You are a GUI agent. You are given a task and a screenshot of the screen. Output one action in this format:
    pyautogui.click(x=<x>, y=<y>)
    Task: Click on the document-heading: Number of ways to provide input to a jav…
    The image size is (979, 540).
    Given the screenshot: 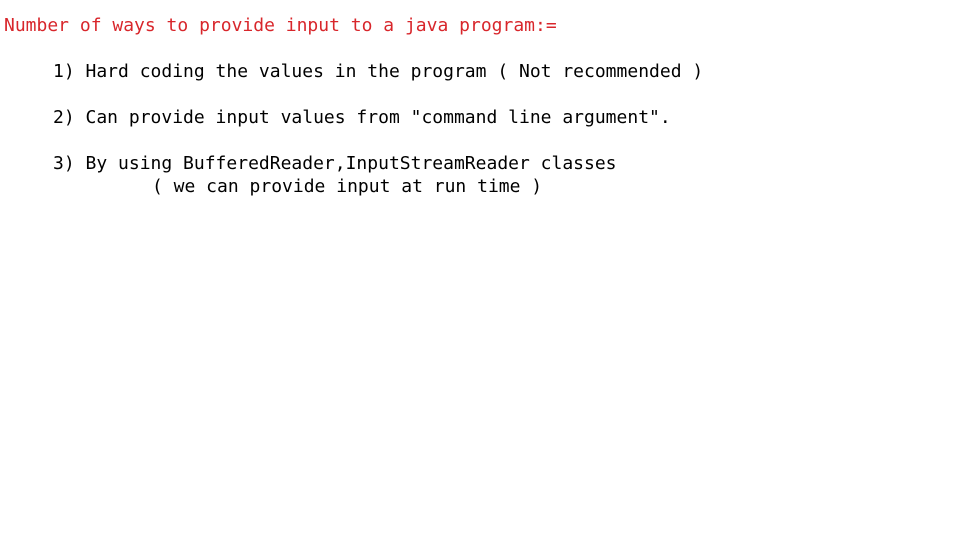 What is the action you would take?
    pyautogui.click(x=280, y=25)
    